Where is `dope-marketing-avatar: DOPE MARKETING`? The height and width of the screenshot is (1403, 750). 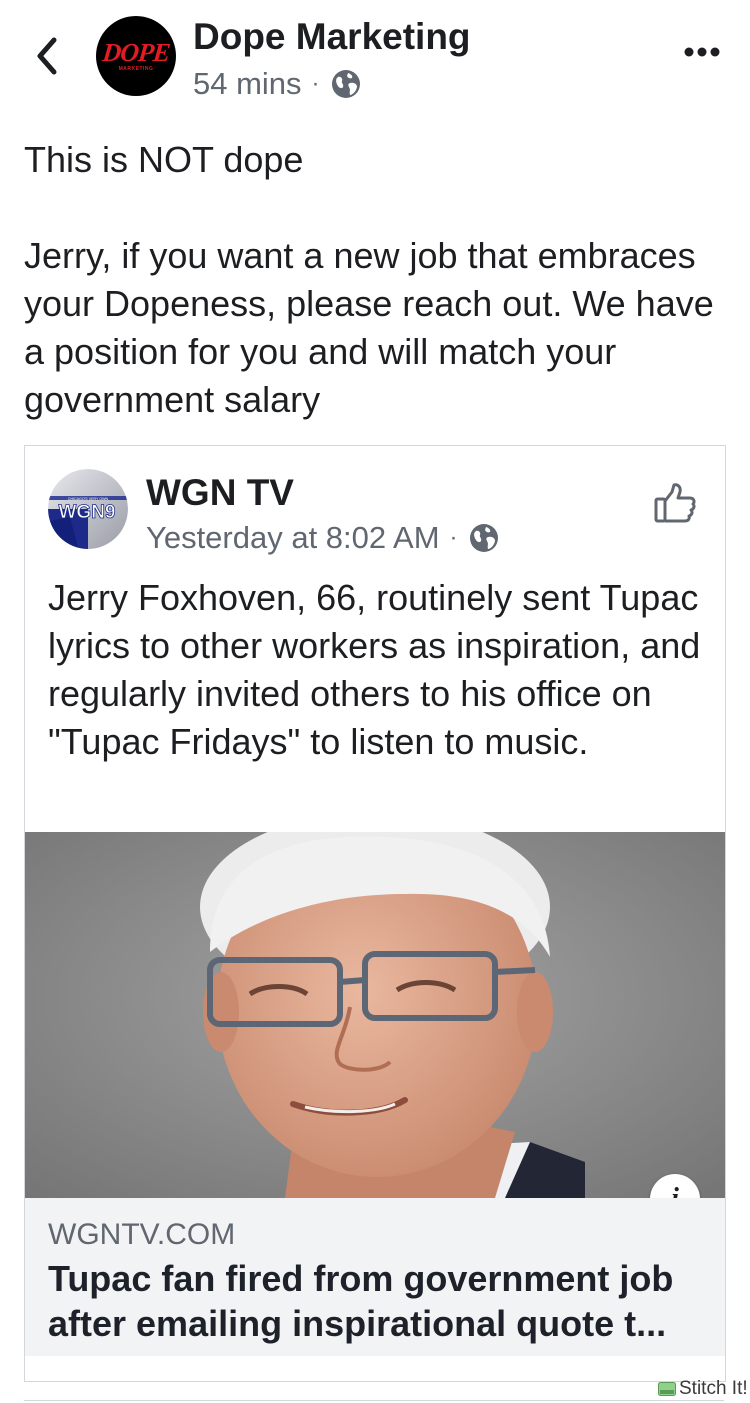
dope-marketing-avatar: DOPE MARKETING is located at coordinates (136, 56).